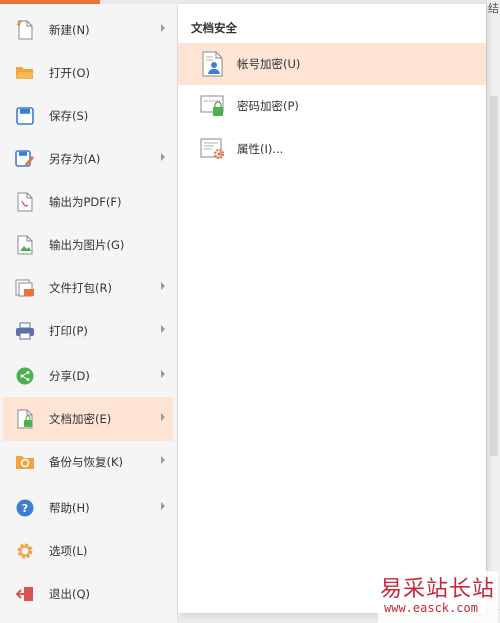 This screenshot has width=500, height=623. I want to click on menu-item-label: 备份与恢复(K), so click(86, 462).